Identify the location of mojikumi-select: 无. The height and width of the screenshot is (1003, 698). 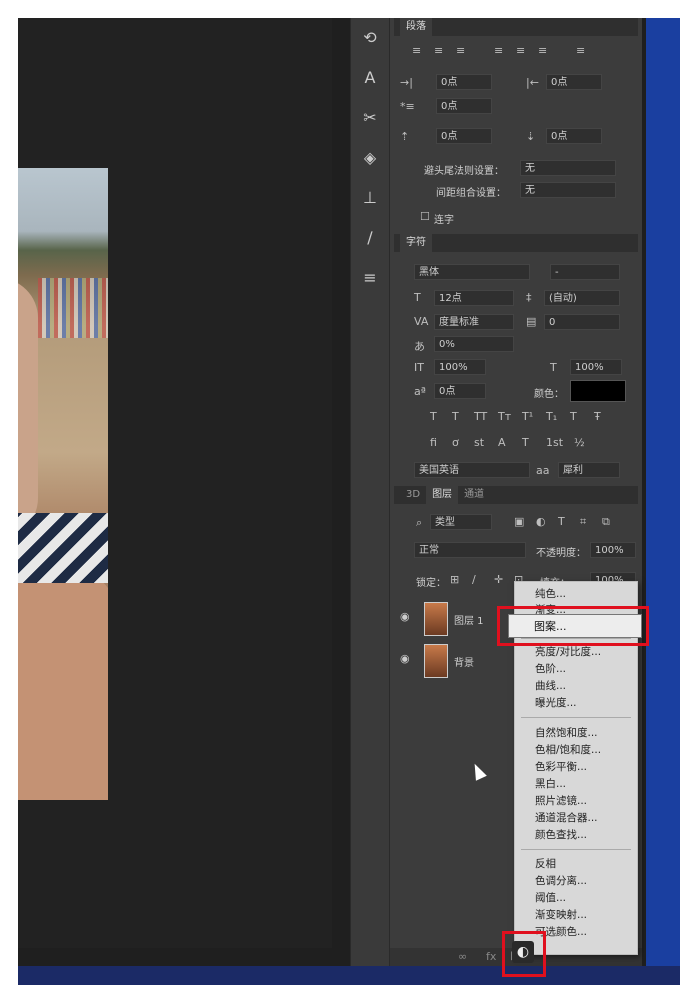
(568, 190).